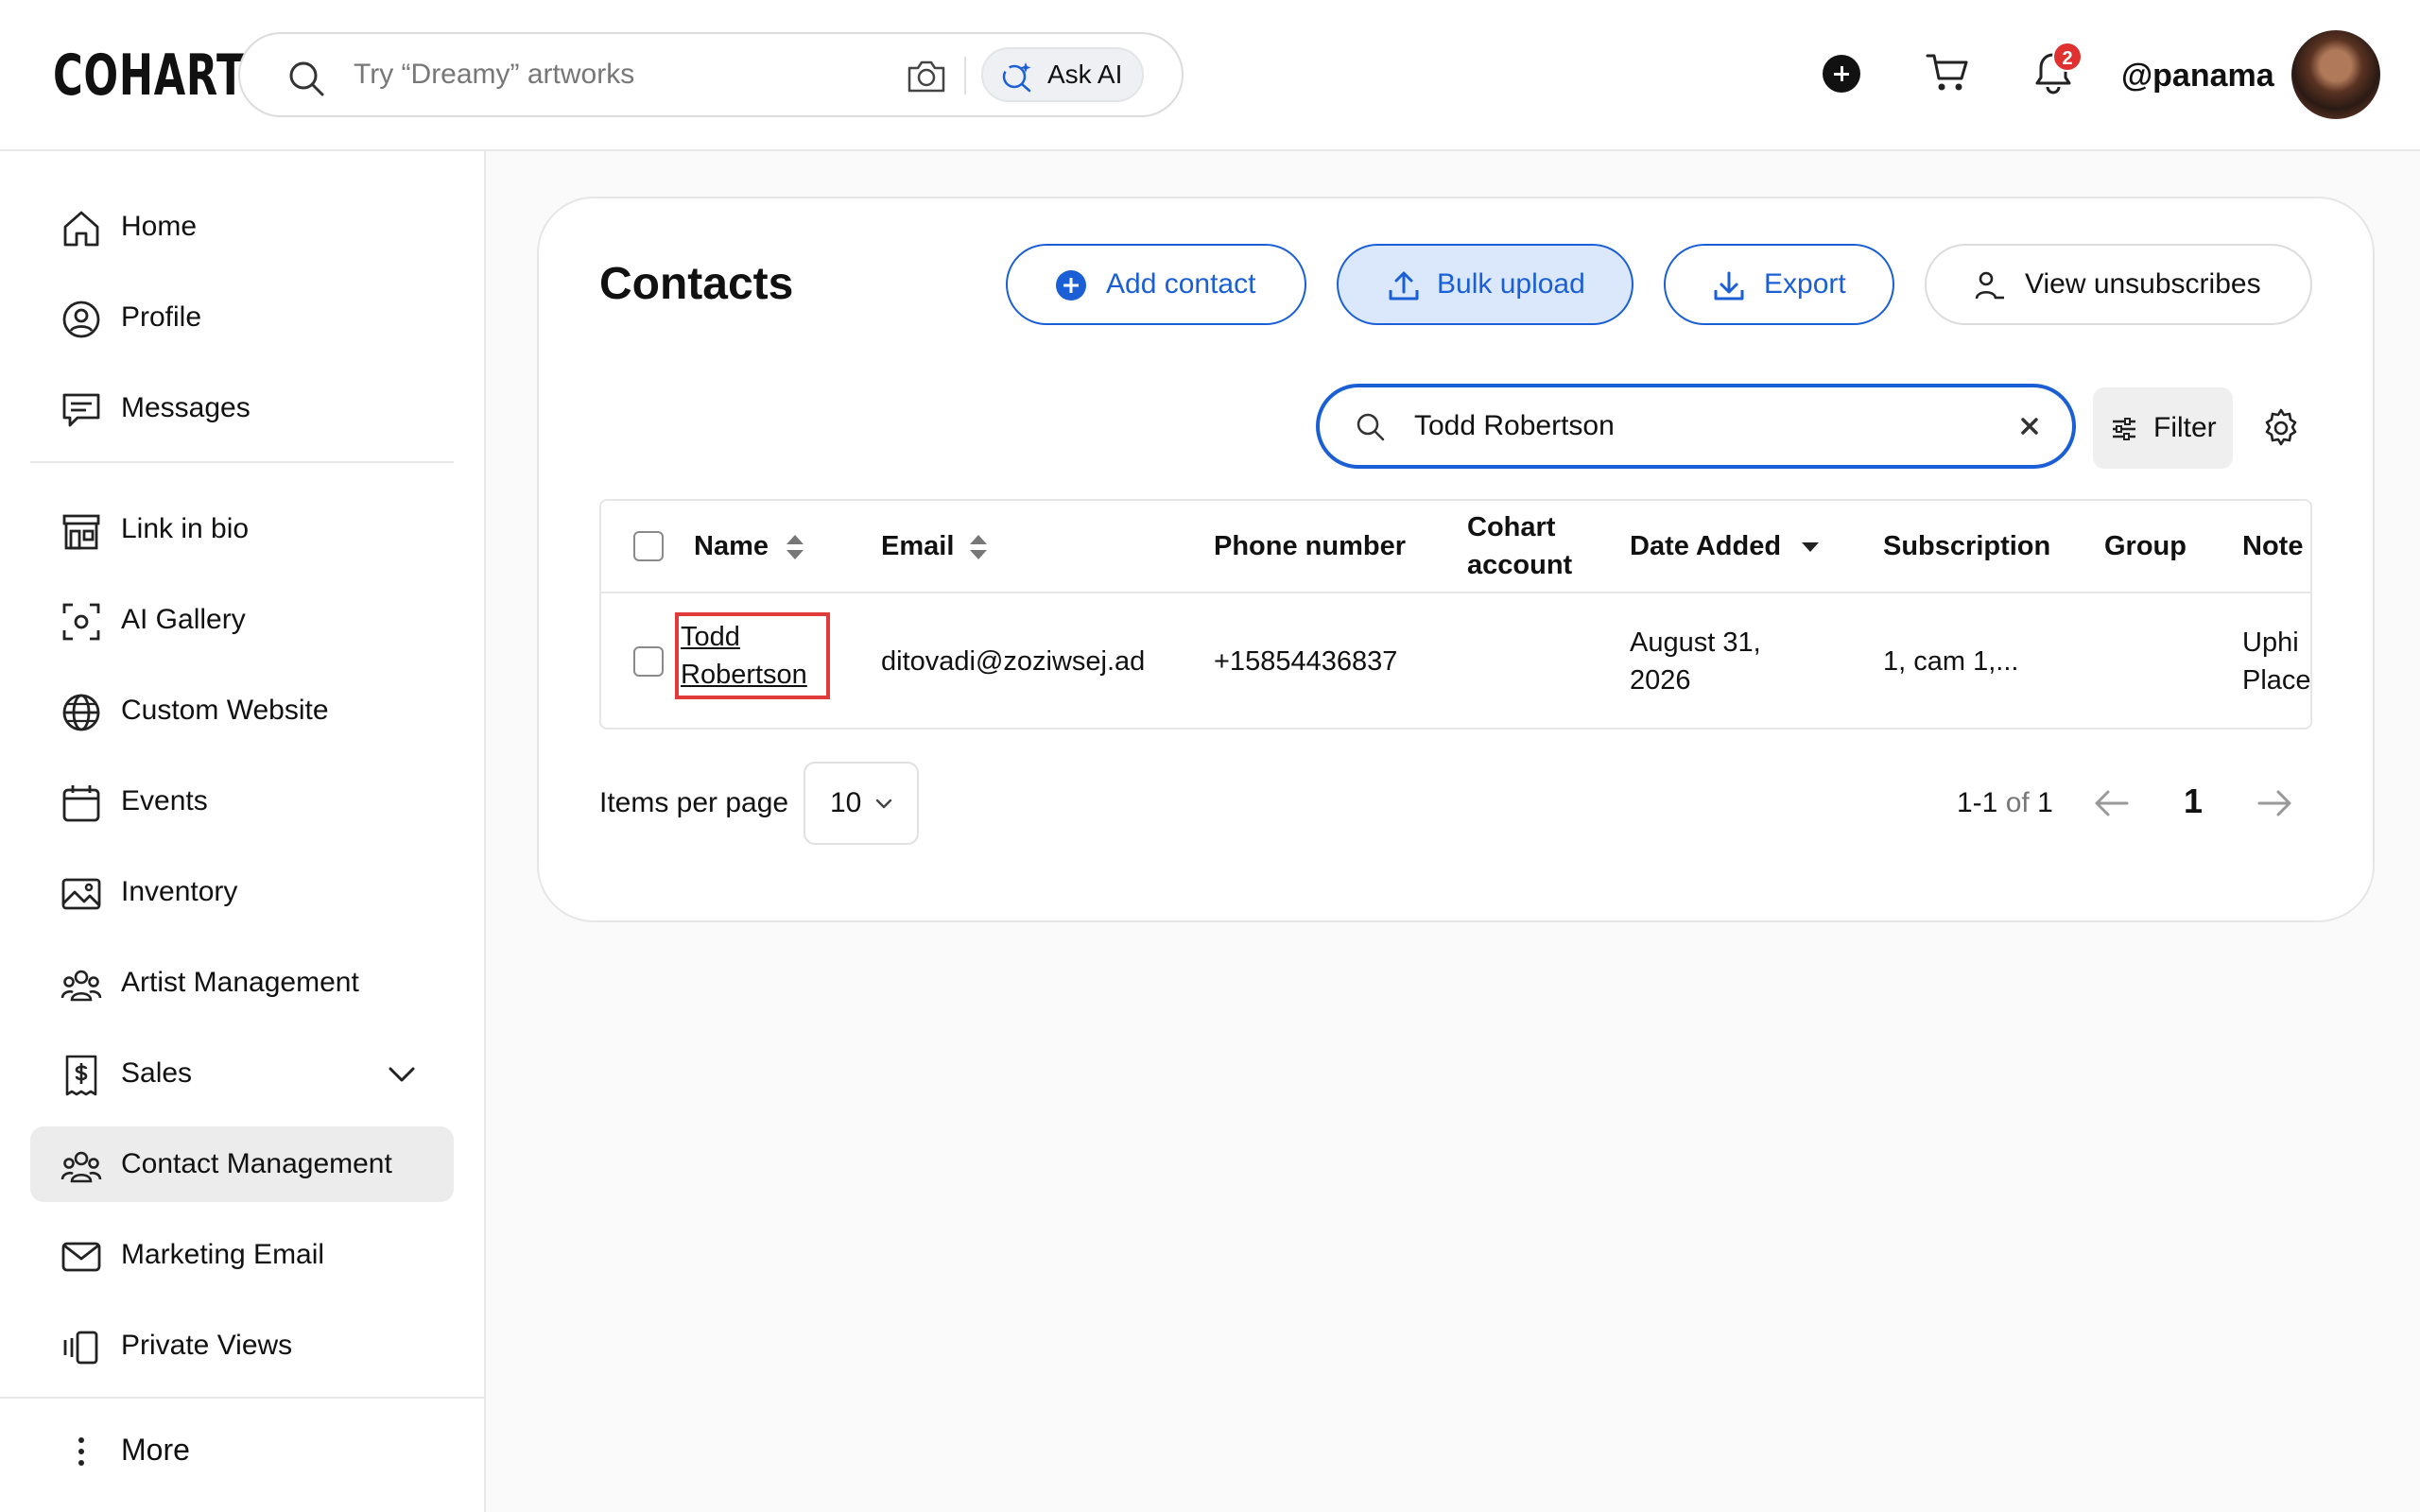  I want to click on sidebar-item-contact-management: Contact Management, so click(242, 1164).